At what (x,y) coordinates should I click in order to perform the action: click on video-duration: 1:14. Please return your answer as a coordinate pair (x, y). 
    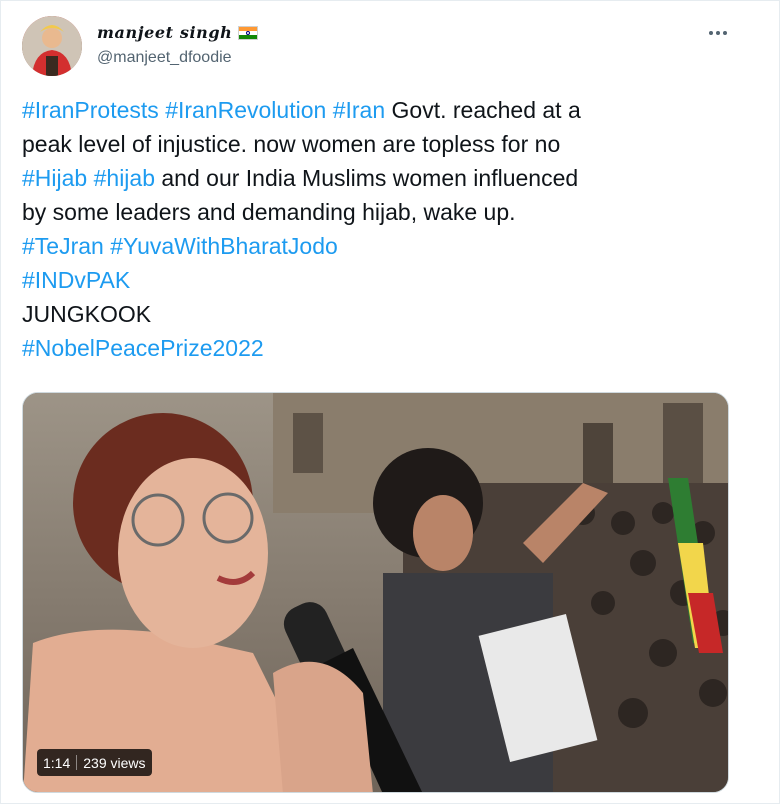
    Looking at the image, I should click on (57, 762).